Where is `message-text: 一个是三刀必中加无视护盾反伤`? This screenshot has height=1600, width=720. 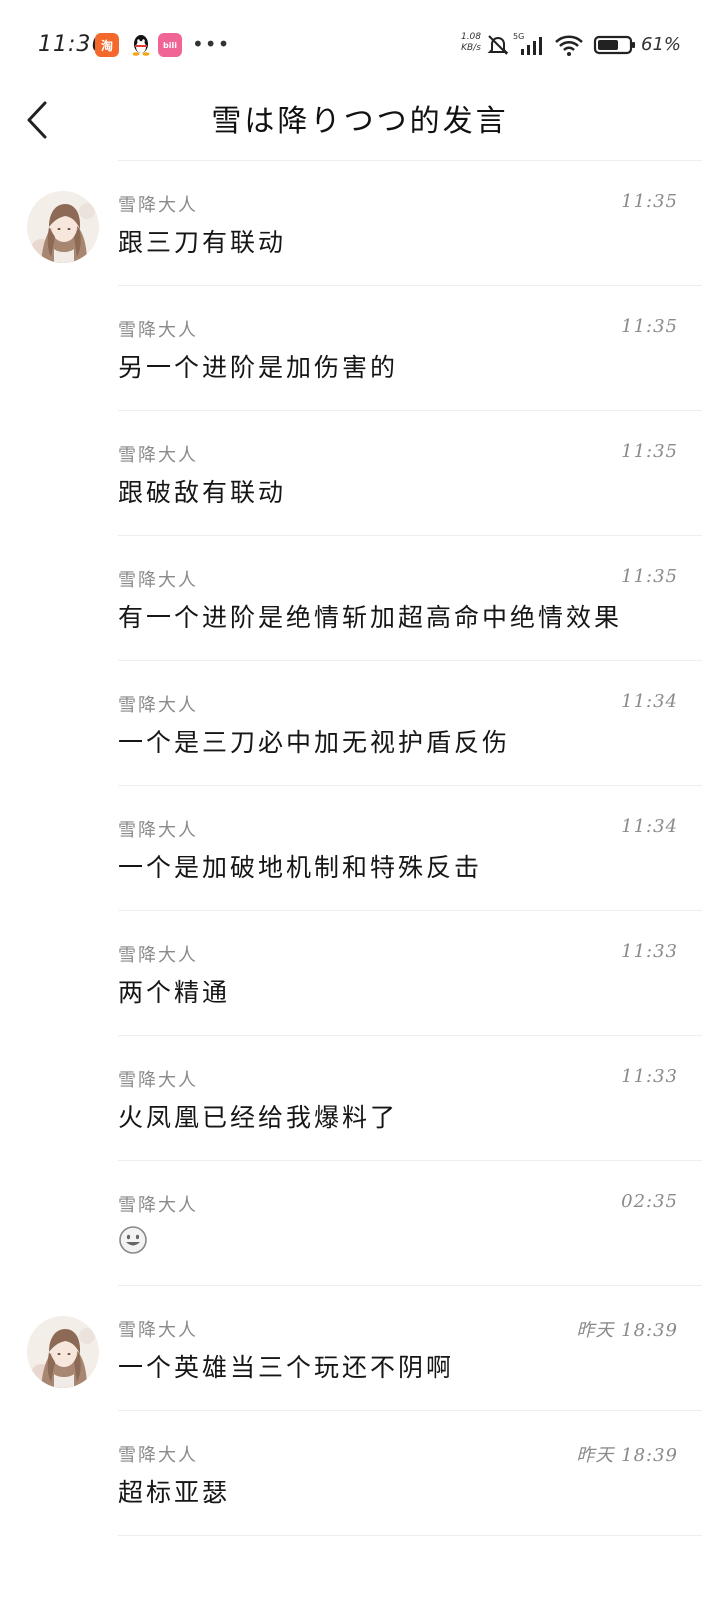 message-text: 一个是三刀必中加无视护盾反伤 is located at coordinates (314, 742).